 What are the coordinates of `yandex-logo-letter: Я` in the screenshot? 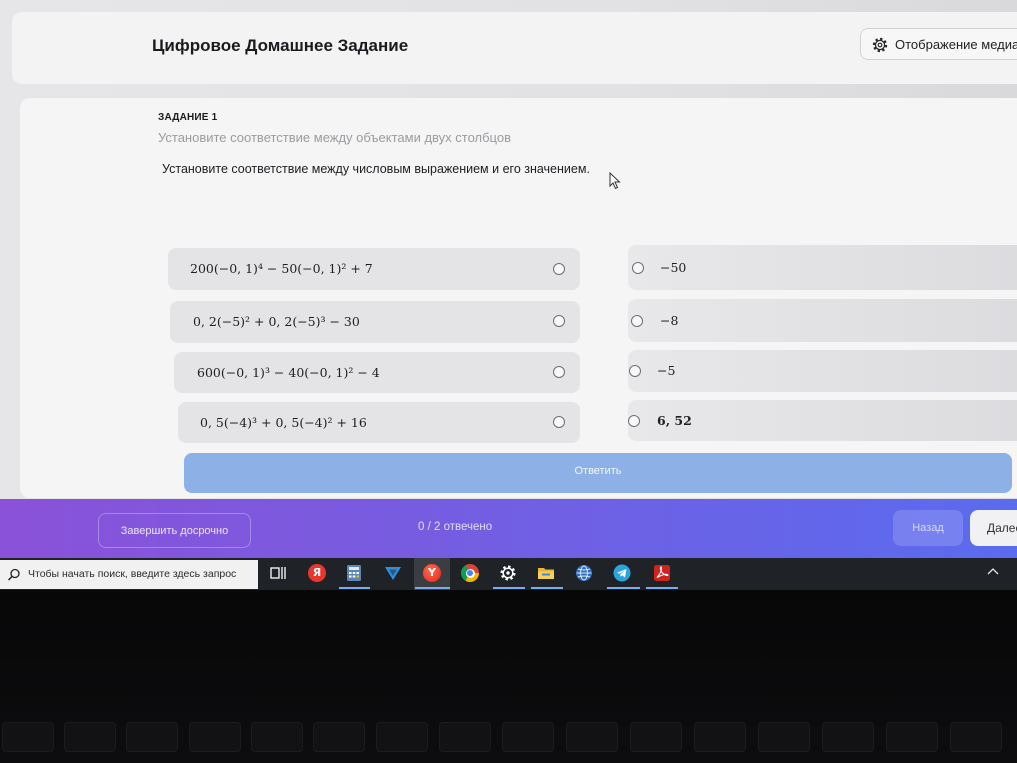 It's located at (317, 572).